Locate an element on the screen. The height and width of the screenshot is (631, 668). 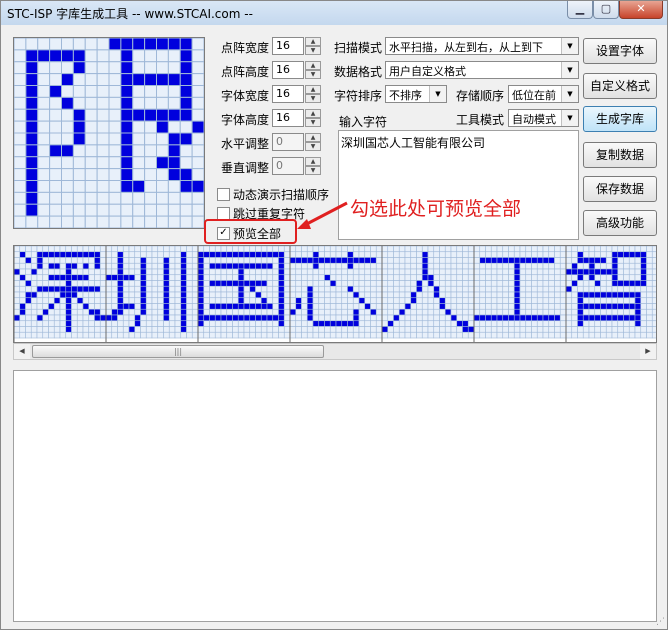
scroll-left-icon: ◀ is located at coordinates (22, 351).